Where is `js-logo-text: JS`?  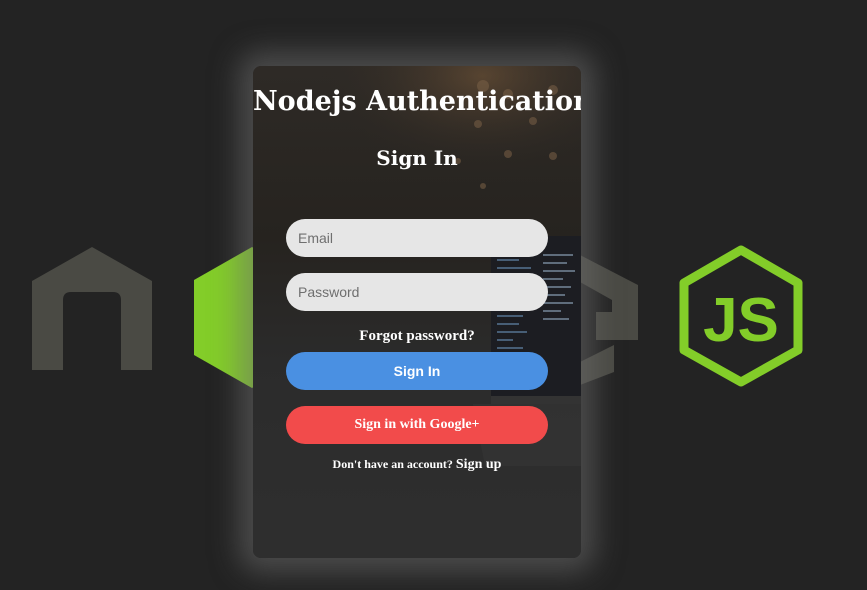
js-logo-text: JS is located at coordinates (741, 320).